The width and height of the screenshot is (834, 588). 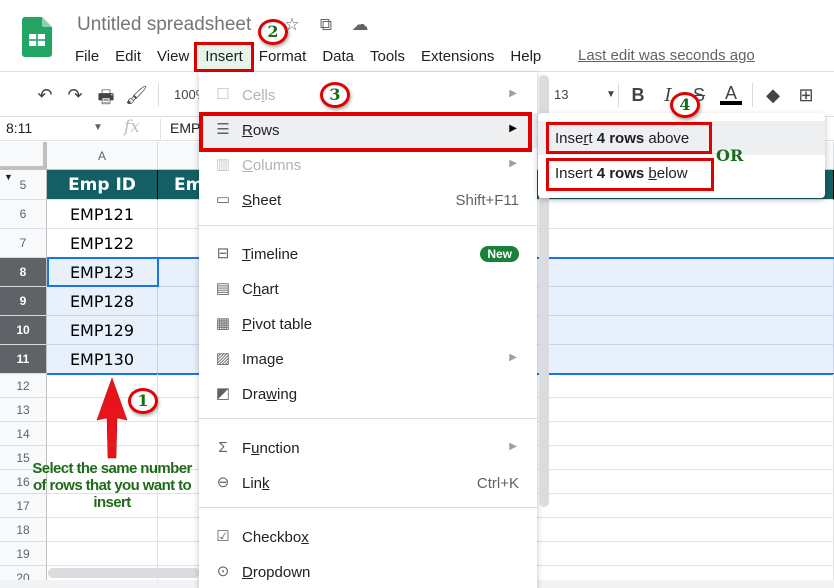 I want to click on menu-data: Data, so click(x=338, y=57).